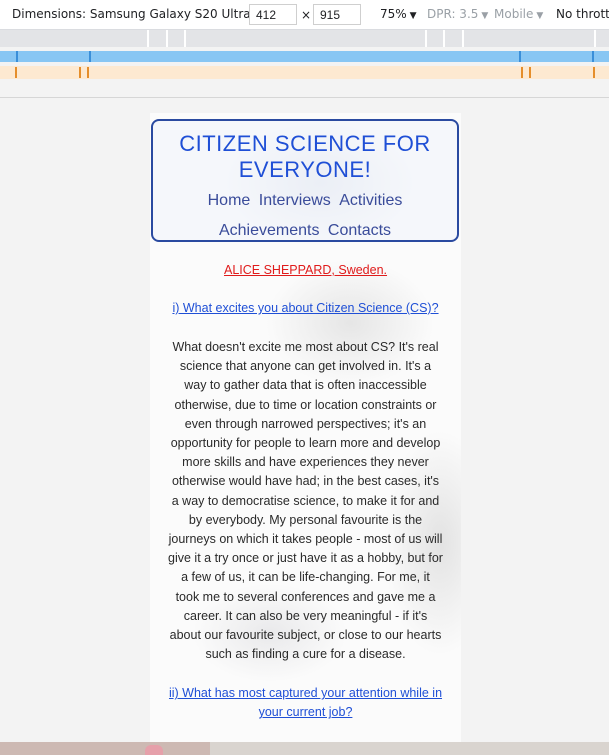 The height and width of the screenshot is (755, 609). Describe the element at coordinates (304, 97) in the screenshot. I see `ruler-divider` at that location.